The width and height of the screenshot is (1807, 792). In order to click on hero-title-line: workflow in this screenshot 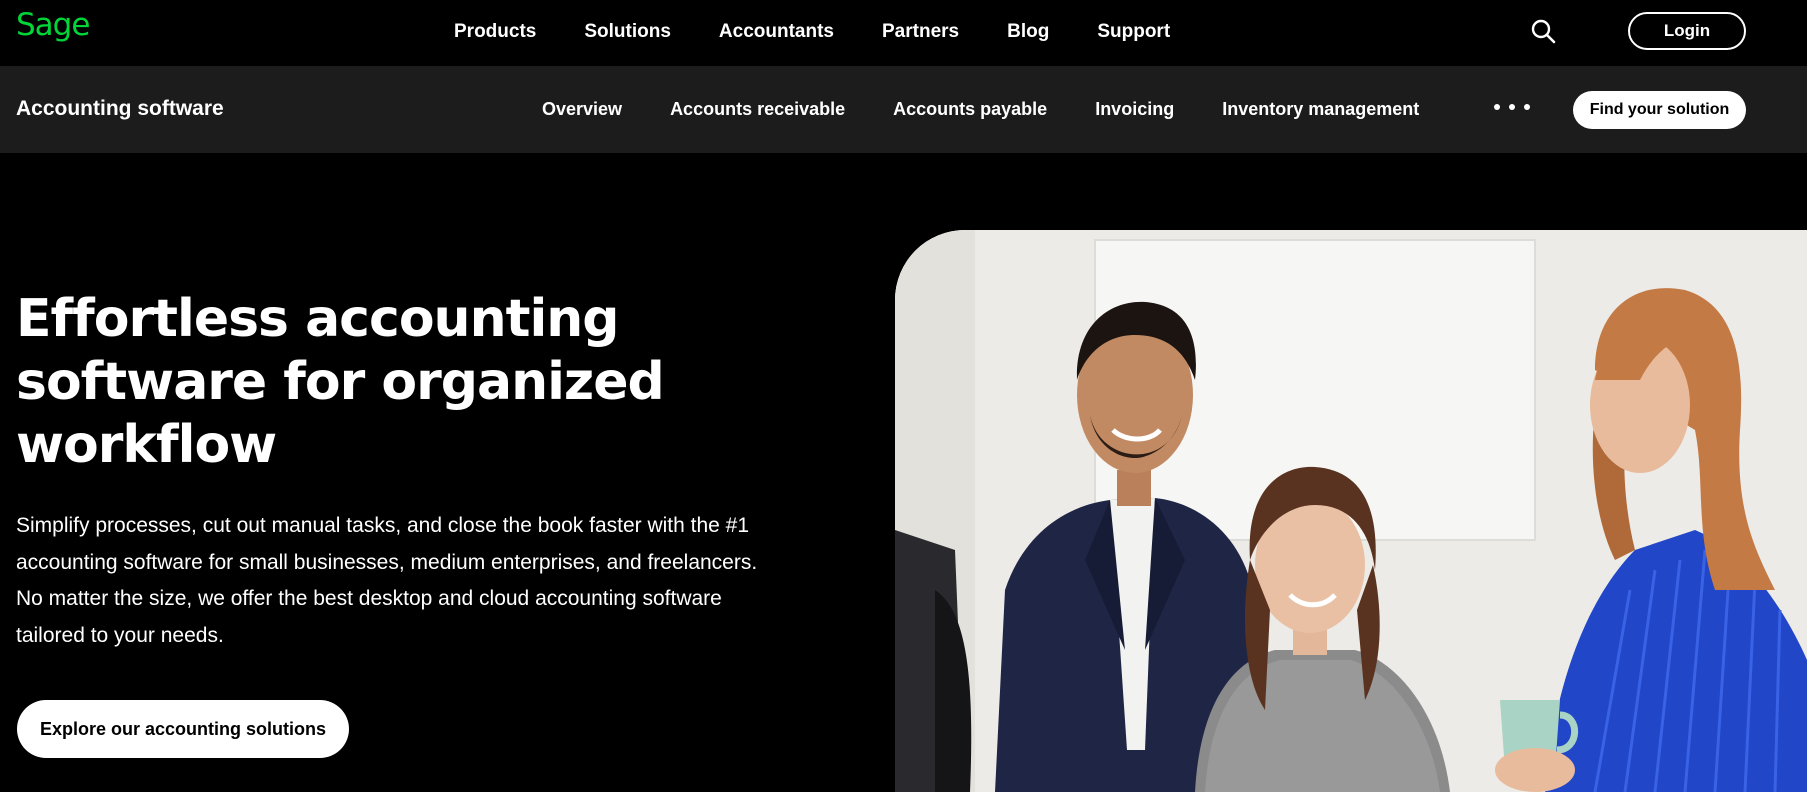, I will do `click(146, 445)`.